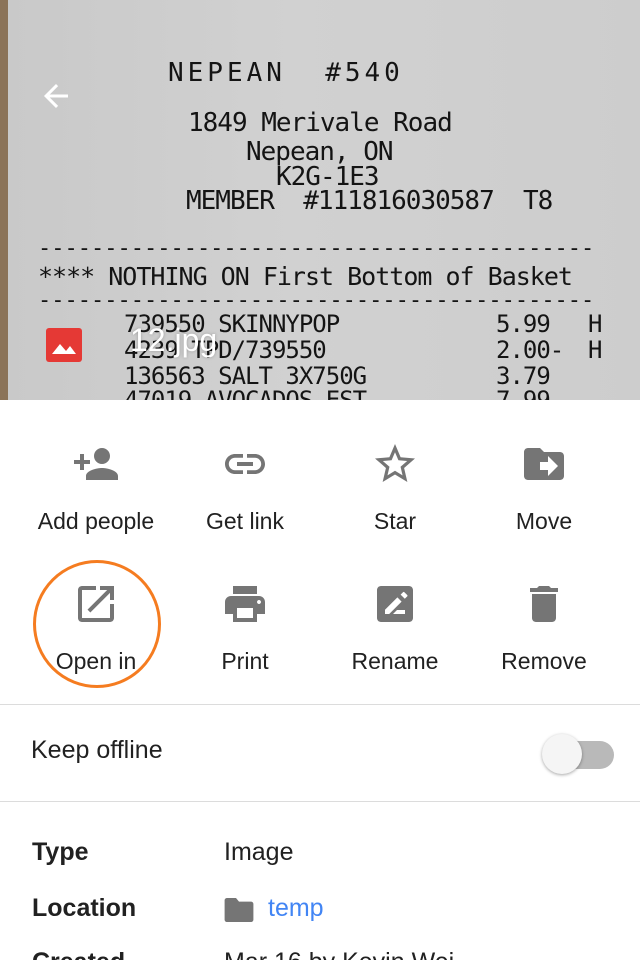 The width and height of the screenshot is (640, 960). Describe the element at coordinates (339, 954) in the screenshot. I see `created-value: Mar 16 by Kevin Wei` at that location.